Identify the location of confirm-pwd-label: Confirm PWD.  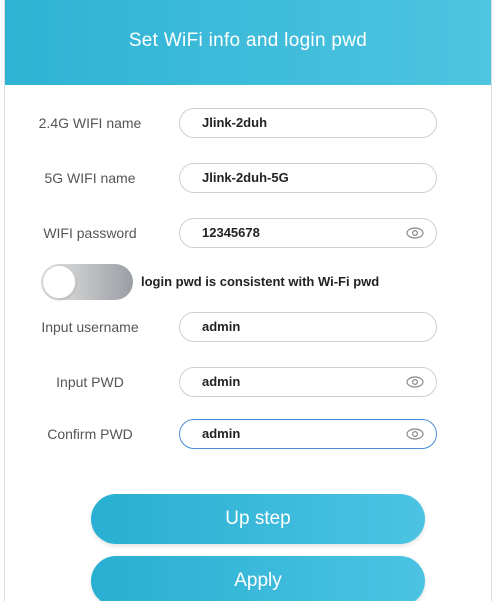
(90, 434).